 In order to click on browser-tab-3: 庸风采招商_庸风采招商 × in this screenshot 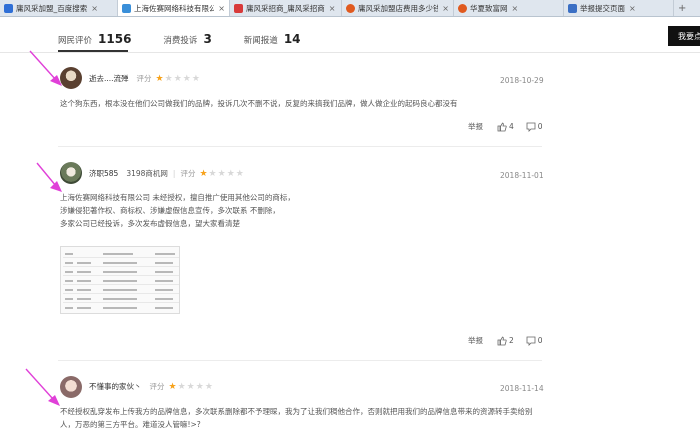, I will do `click(286, 8)`.